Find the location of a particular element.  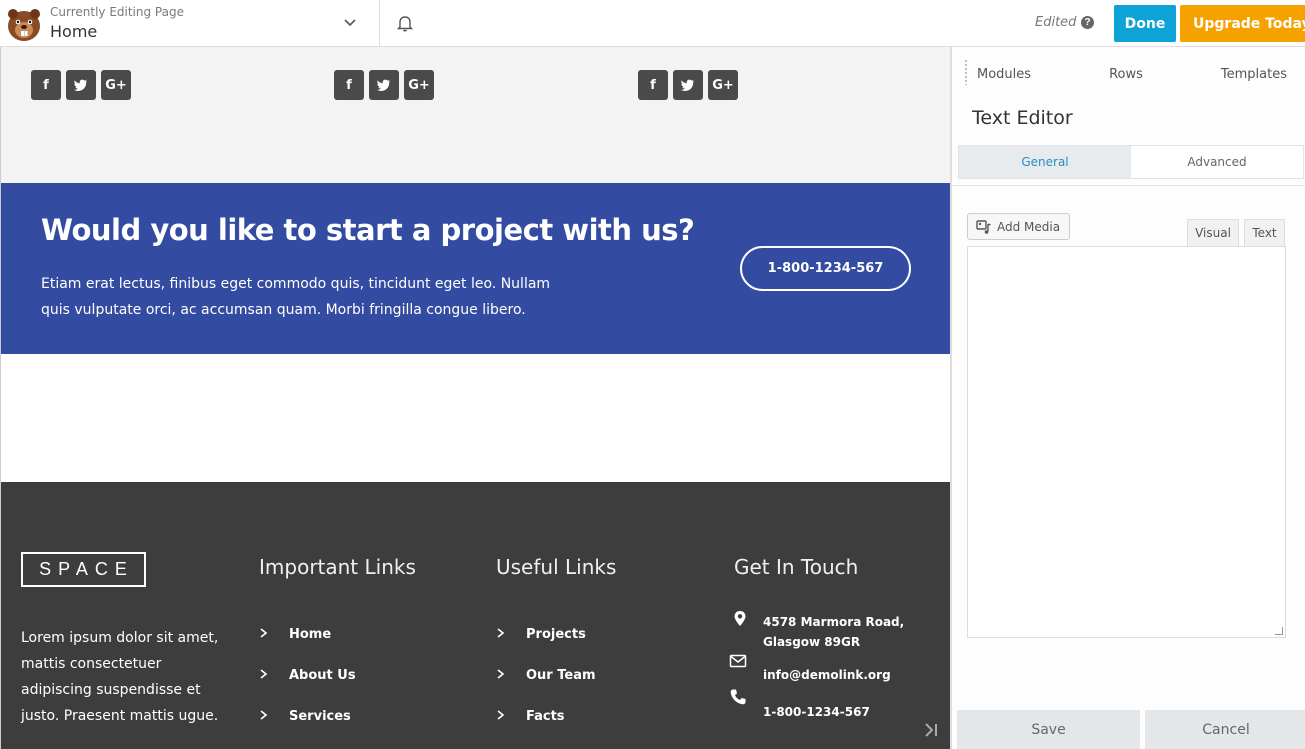

footer-link: Home is located at coordinates (310, 634).